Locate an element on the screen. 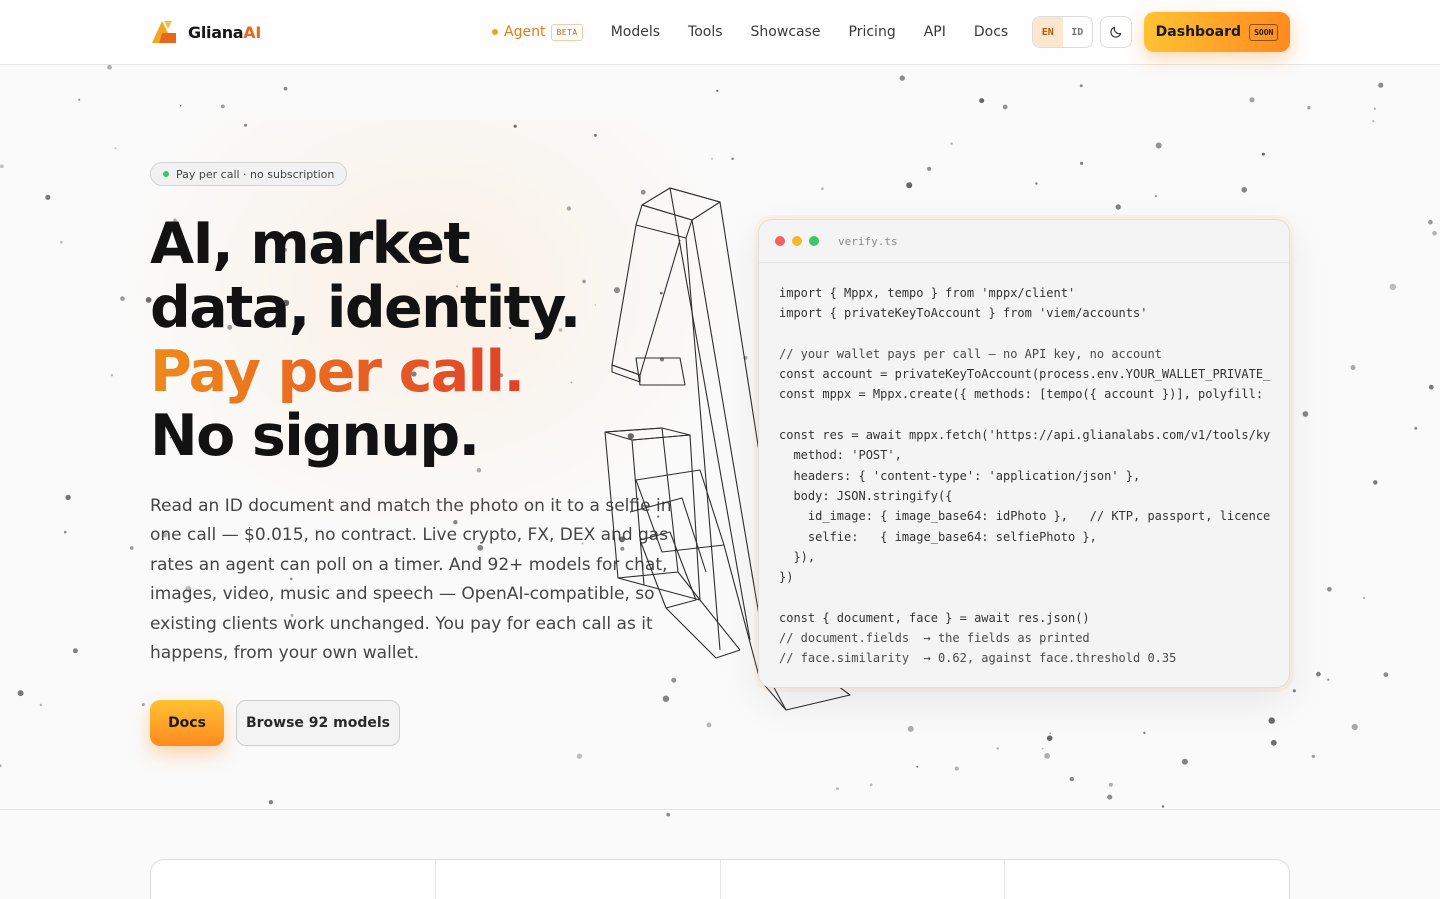  lang-id-option: ID is located at coordinates (1078, 32).